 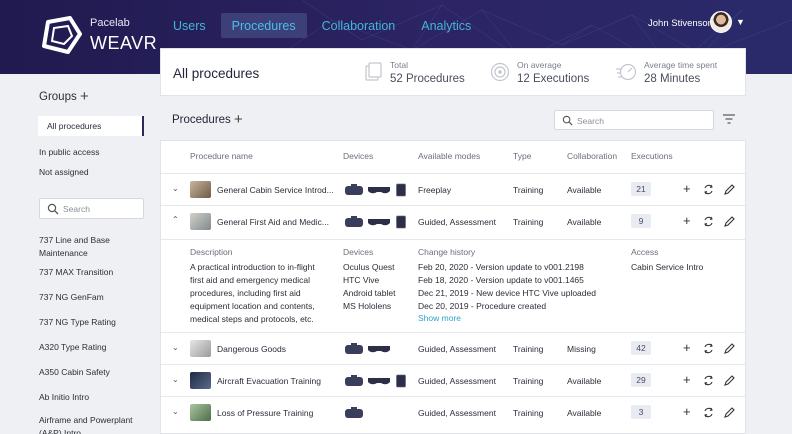 I want to click on group-item: 737 MAX Transition, so click(x=94, y=272).